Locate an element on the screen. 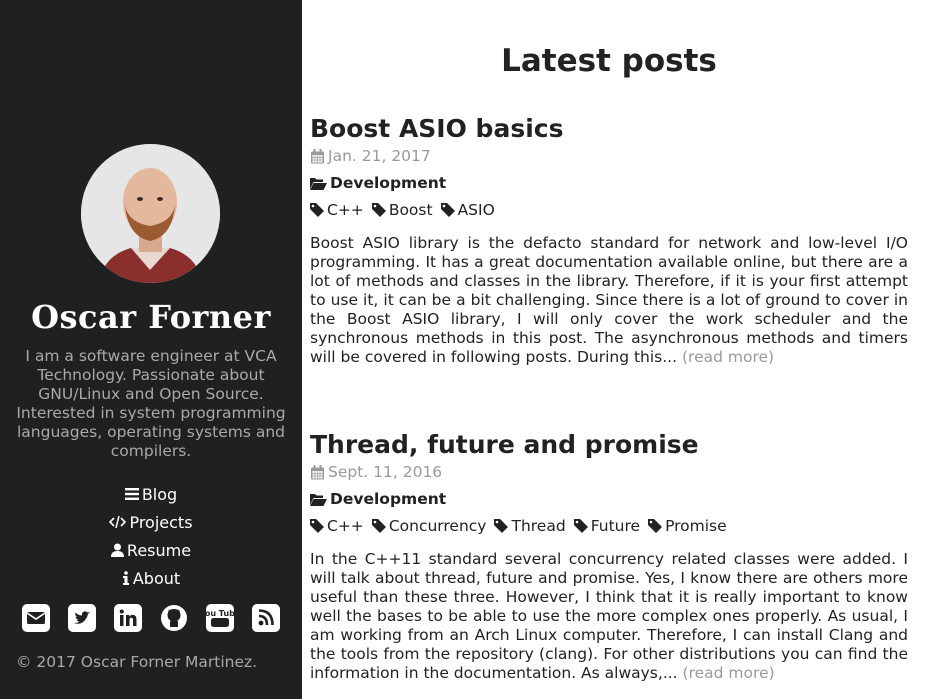 The width and height of the screenshot is (945, 699). social-links: You Tube is located at coordinates (151, 618).